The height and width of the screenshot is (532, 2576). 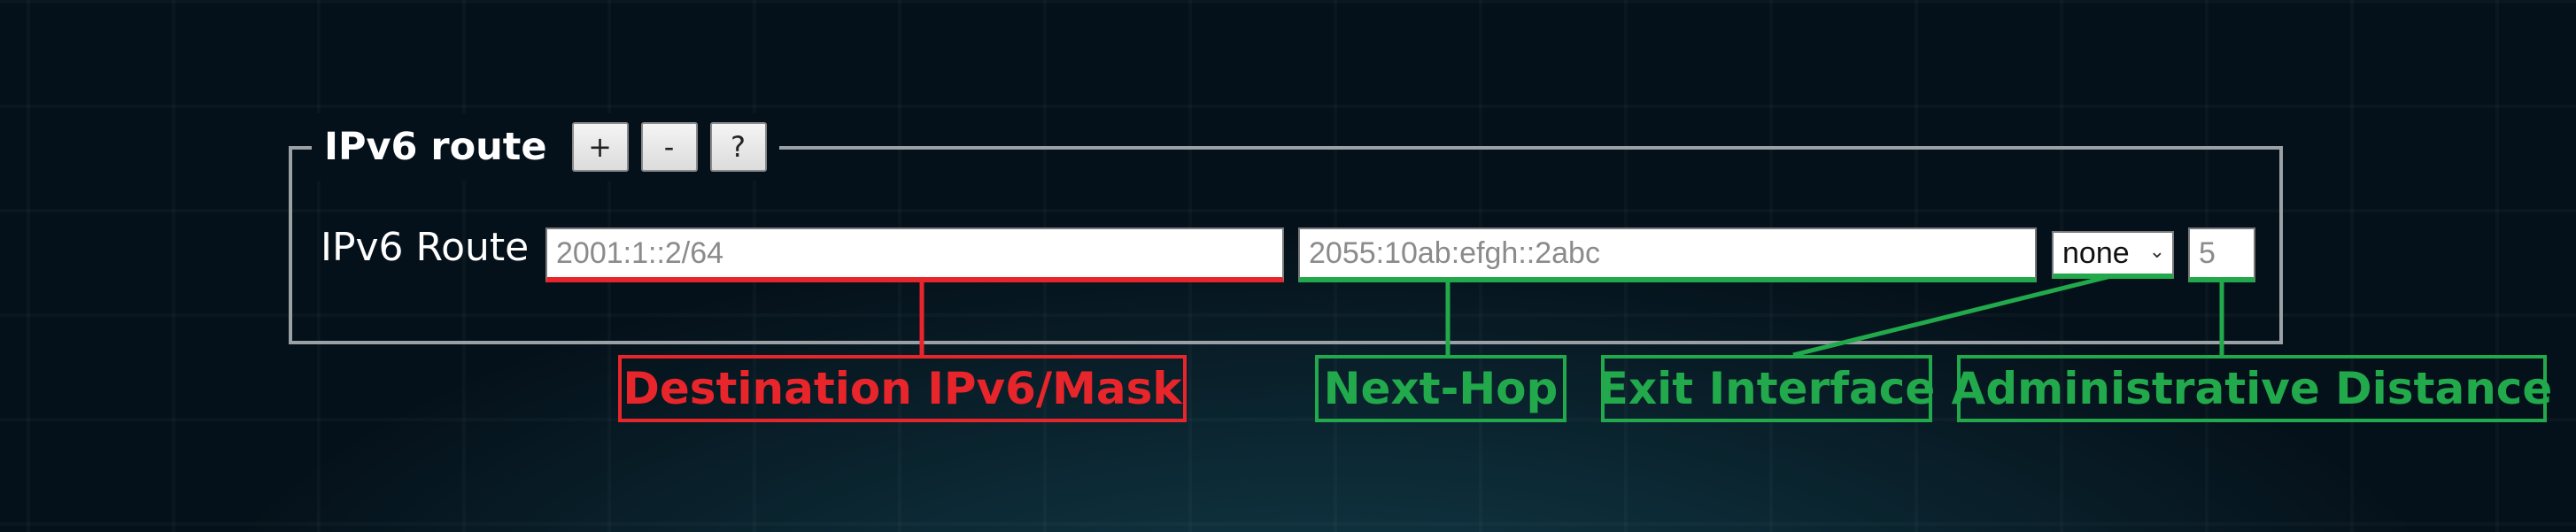 I want to click on callout-connectors, so click(x=1571, y=316).